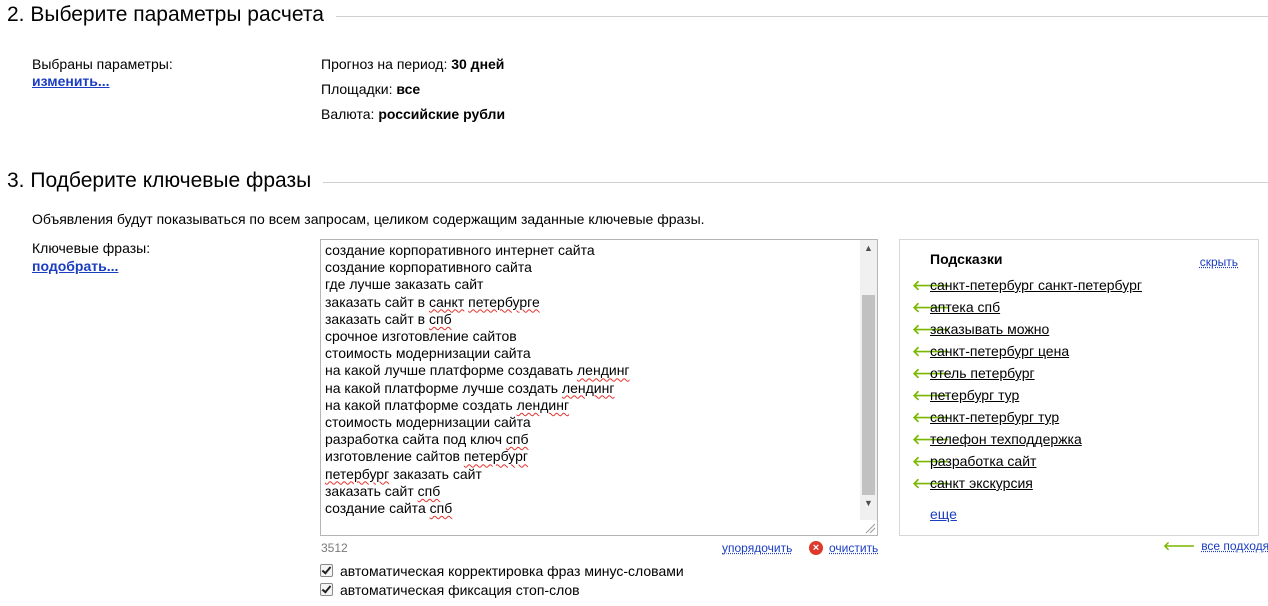 The image size is (1268, 606). Describe the element at coordinates (326, 589) in the screenshot. I see `stopwords-checkbox` at that location.